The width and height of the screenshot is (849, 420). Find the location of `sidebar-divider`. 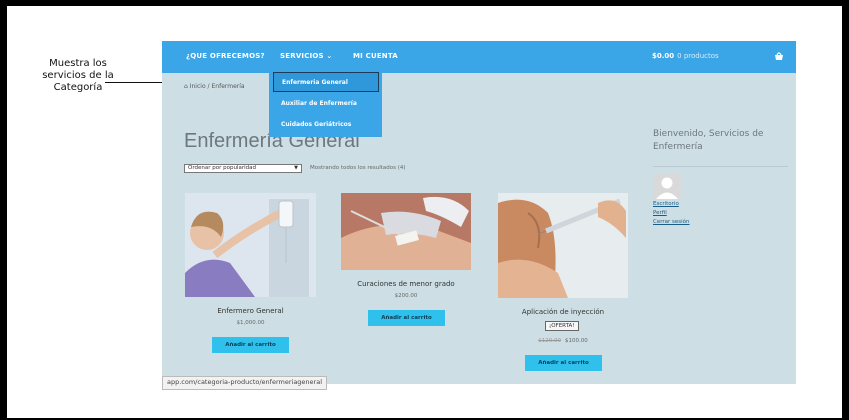

sidebar-divider is located at coordinates (720, 166).